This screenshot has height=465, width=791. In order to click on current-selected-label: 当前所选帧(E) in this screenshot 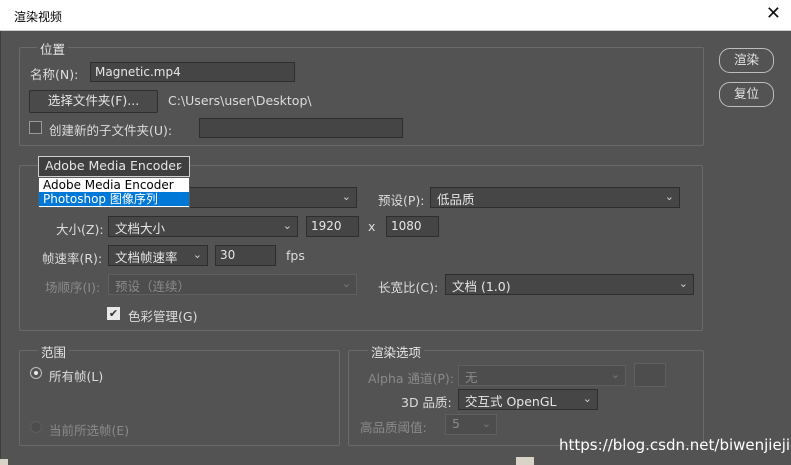, I will do `click(89, 430)`.